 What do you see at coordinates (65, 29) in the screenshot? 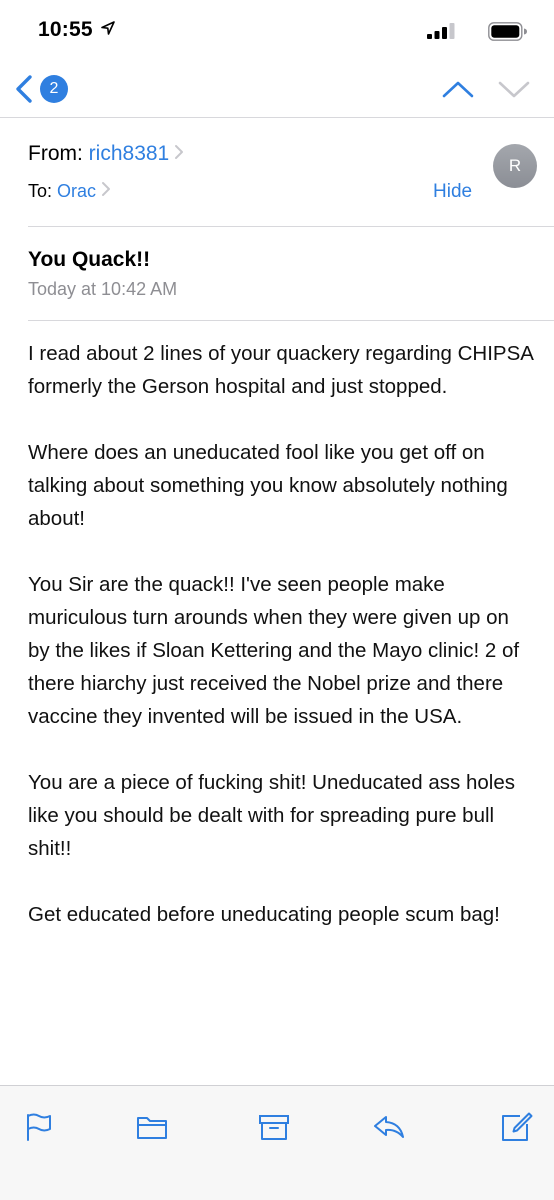
I see `status-time: 10:55` at bounding box center [65, 29].